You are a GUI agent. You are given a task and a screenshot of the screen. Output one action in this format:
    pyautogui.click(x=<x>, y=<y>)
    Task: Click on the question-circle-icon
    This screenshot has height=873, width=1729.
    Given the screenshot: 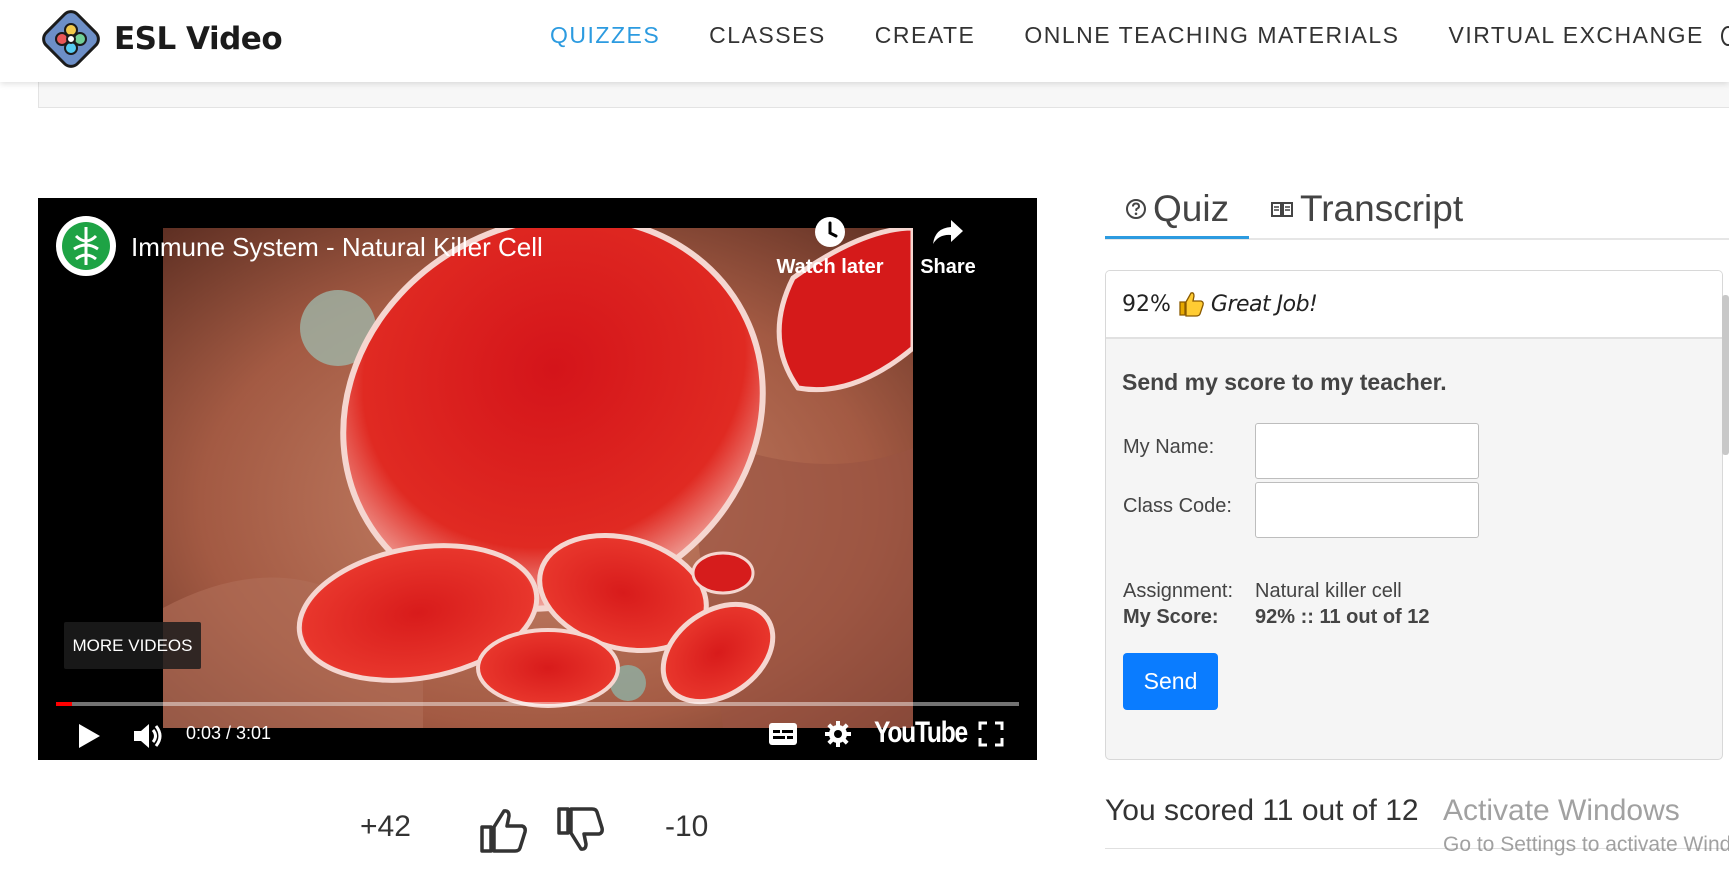 What is the action you would take?
    pyautogui.click(x=1136, y=209)
    